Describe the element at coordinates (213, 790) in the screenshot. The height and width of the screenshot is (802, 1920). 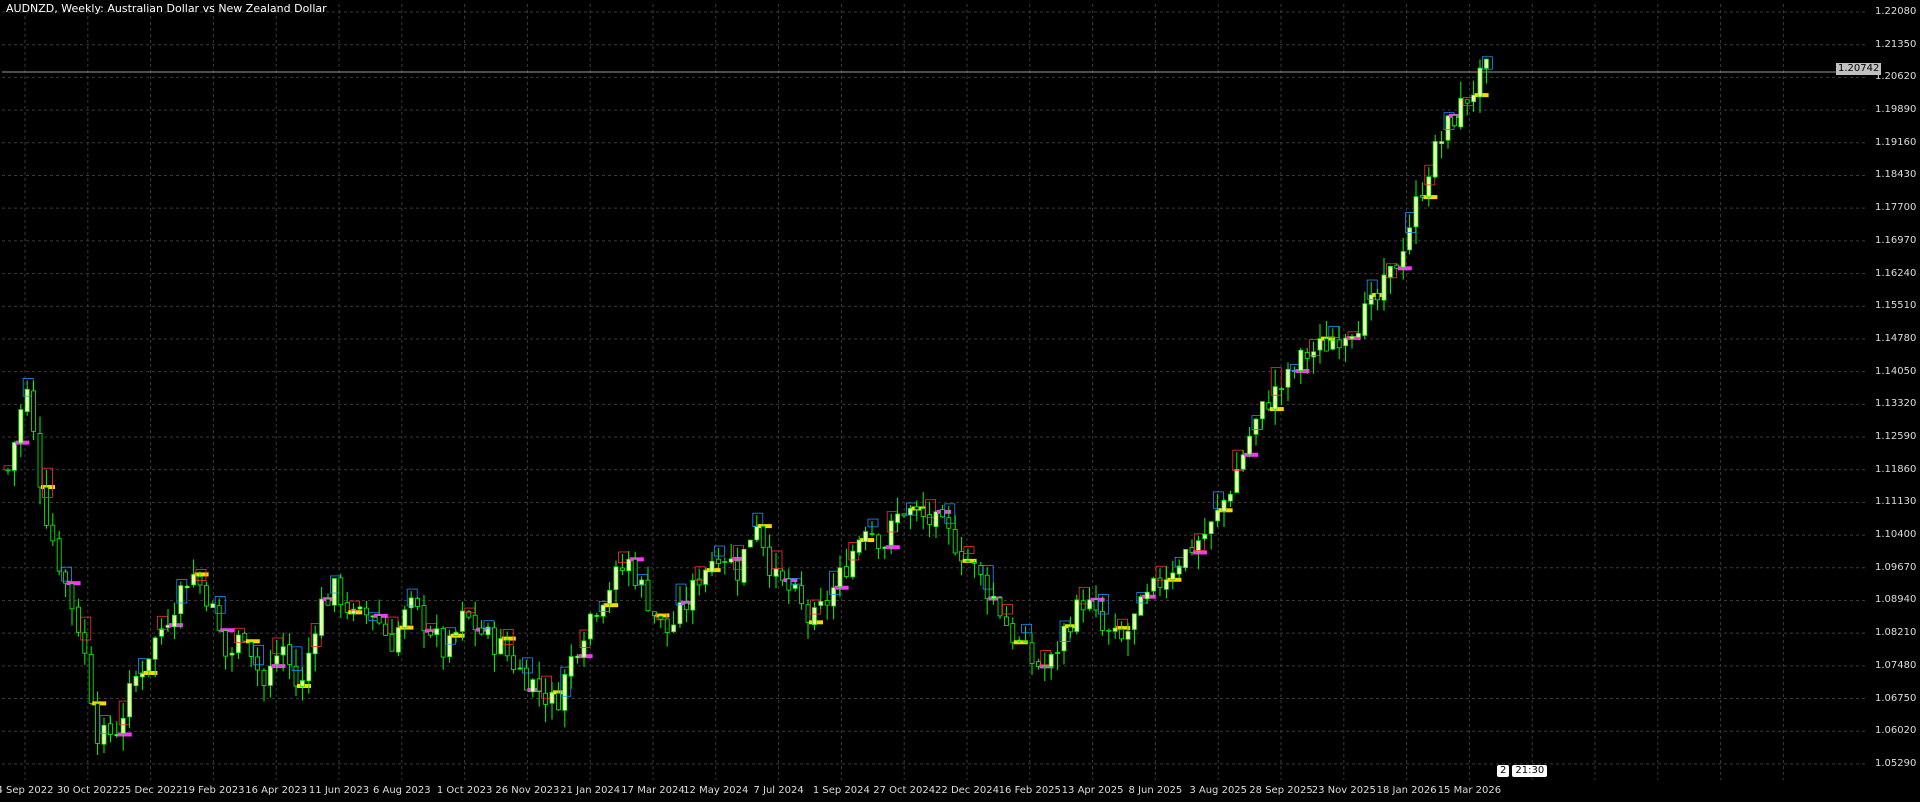
I see `date-tick-label: 19 Feb 2023` at that location.